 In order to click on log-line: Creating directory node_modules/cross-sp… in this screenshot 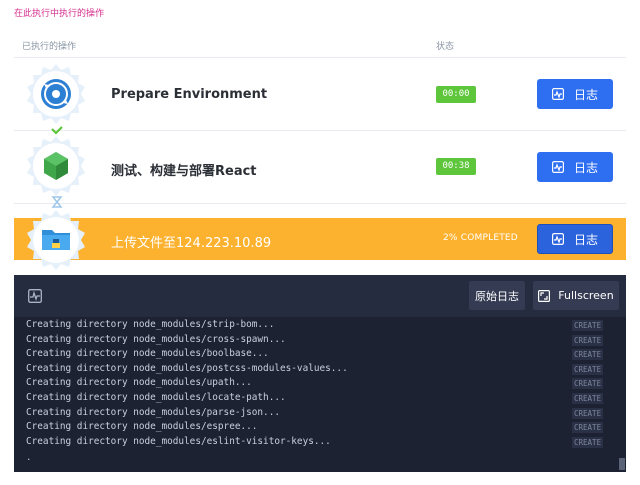, I will do `click(316, 340)`.